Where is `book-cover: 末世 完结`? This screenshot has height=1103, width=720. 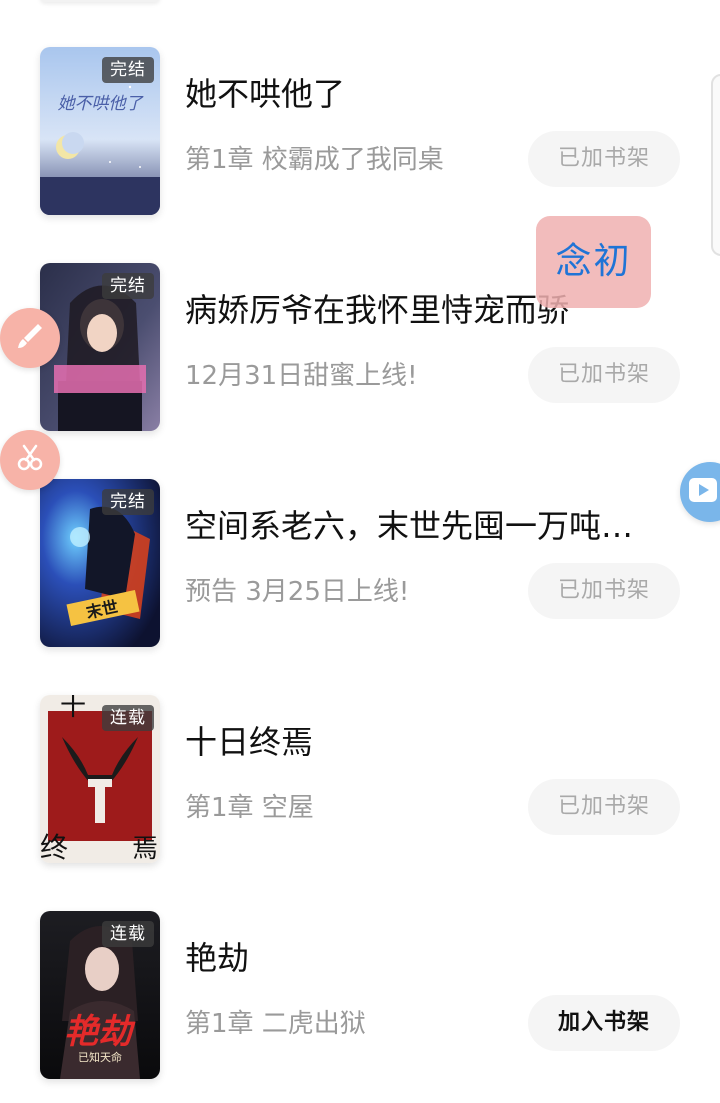 book-cover: 末世 完结 is located at coordinates (100, 563).